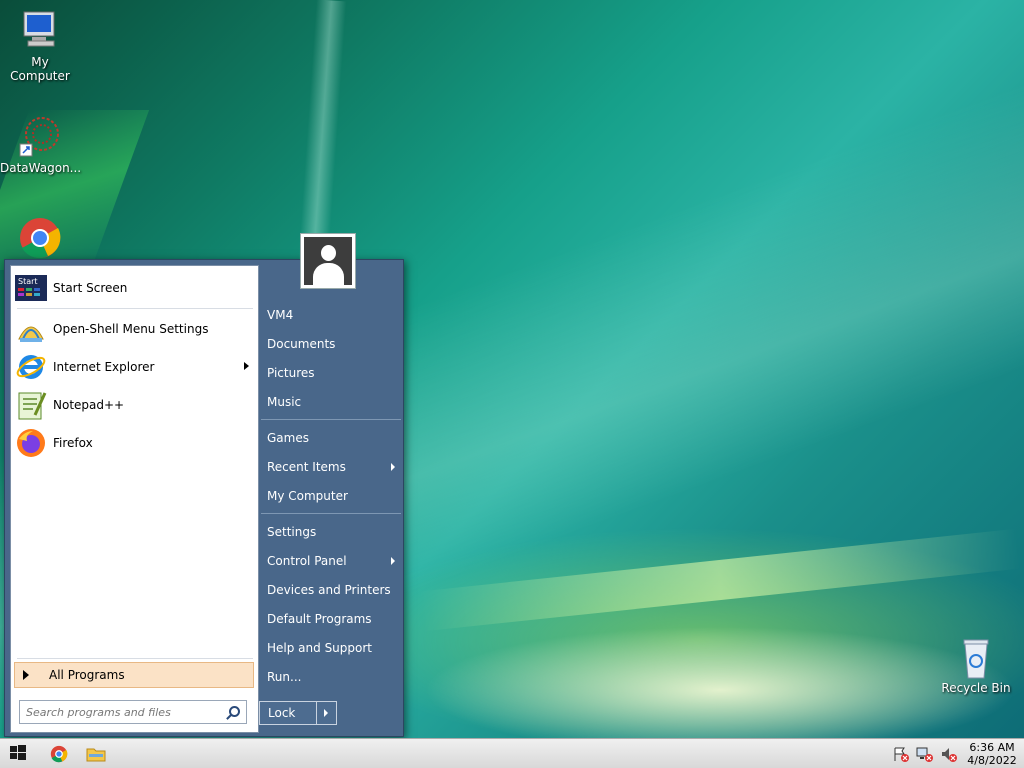 This screenshot has width=1024, height=768. What do you see at coordinates (31, 288) in the screenshot?
I see `start-screen-icon: Start` at bounding box center [31, 288].